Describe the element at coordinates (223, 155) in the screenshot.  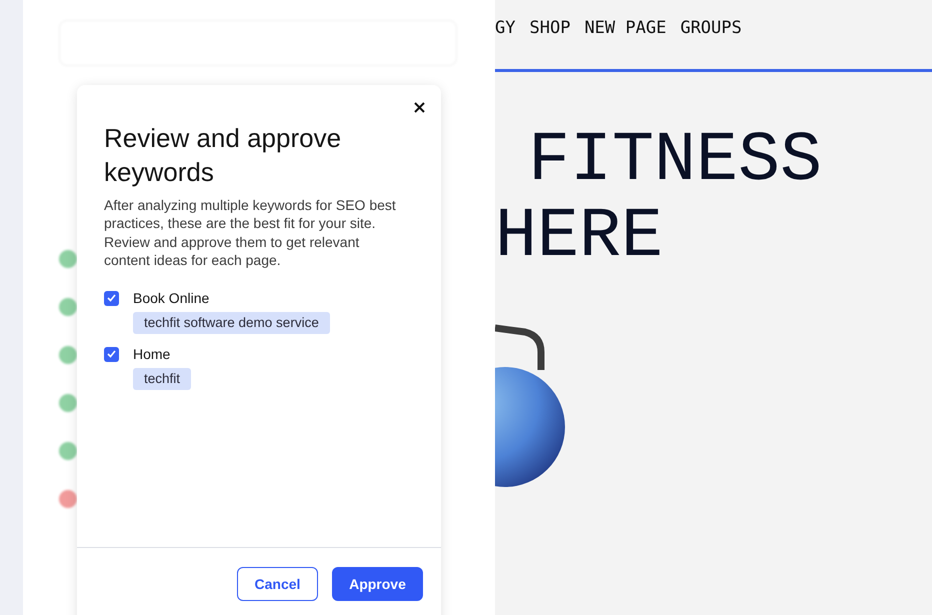
I see `dialog-title: Review and approve keywords` at that location.